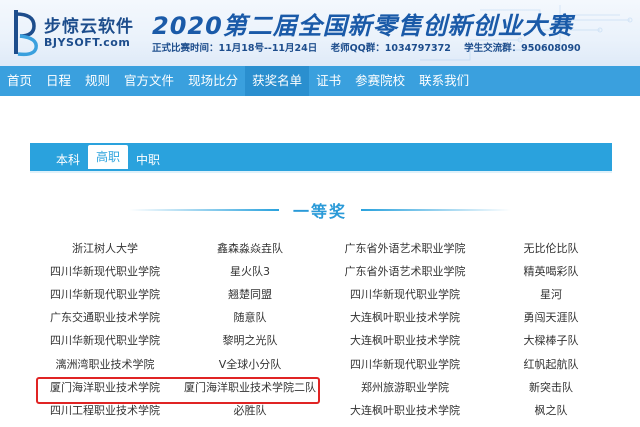 The image size is (640, 427). I want to click on logo-url: BJYSOFT.com, so click(87, 42).